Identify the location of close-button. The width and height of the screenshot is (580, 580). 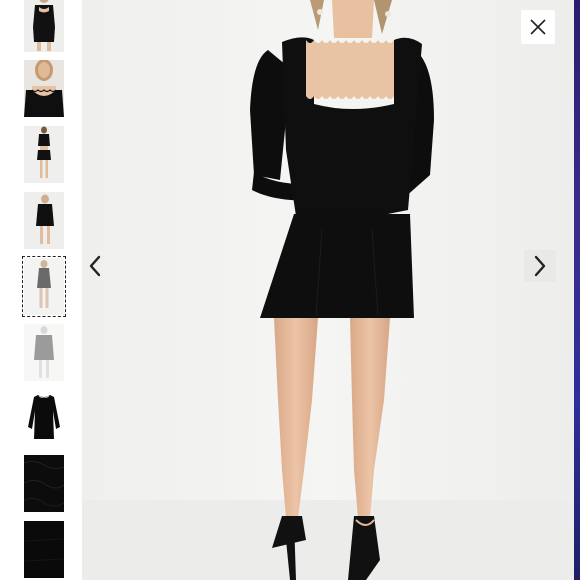
(538, 27).